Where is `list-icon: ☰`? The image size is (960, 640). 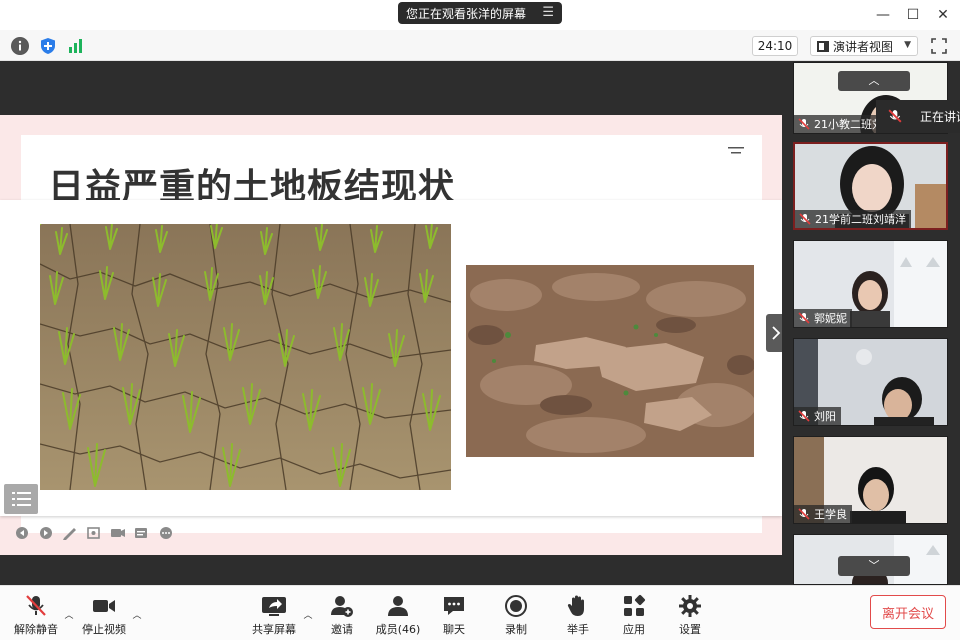
list-icon: ☰ is located at coordinates (548, 12).